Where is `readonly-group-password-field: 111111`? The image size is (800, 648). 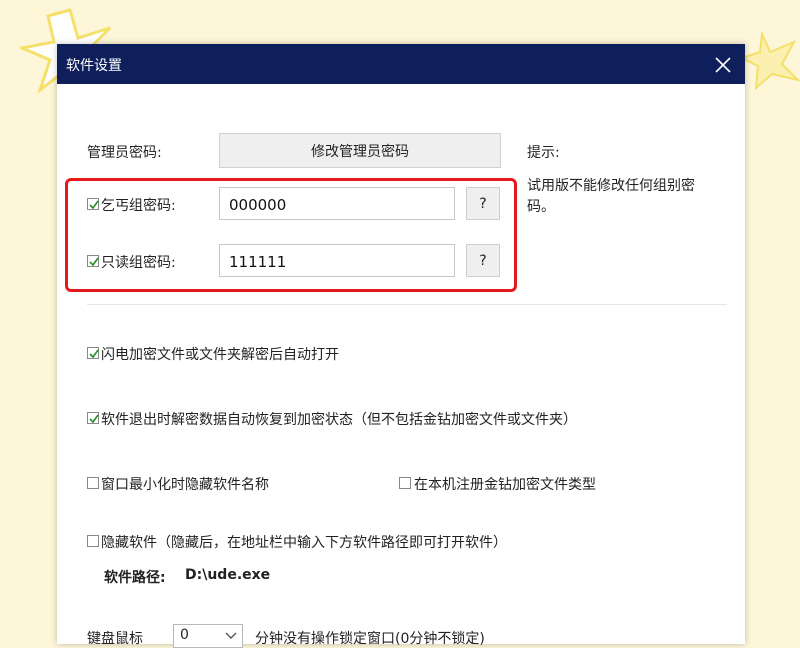
readonly-group-password-field: 111111 is located at coordinates (337, 260).